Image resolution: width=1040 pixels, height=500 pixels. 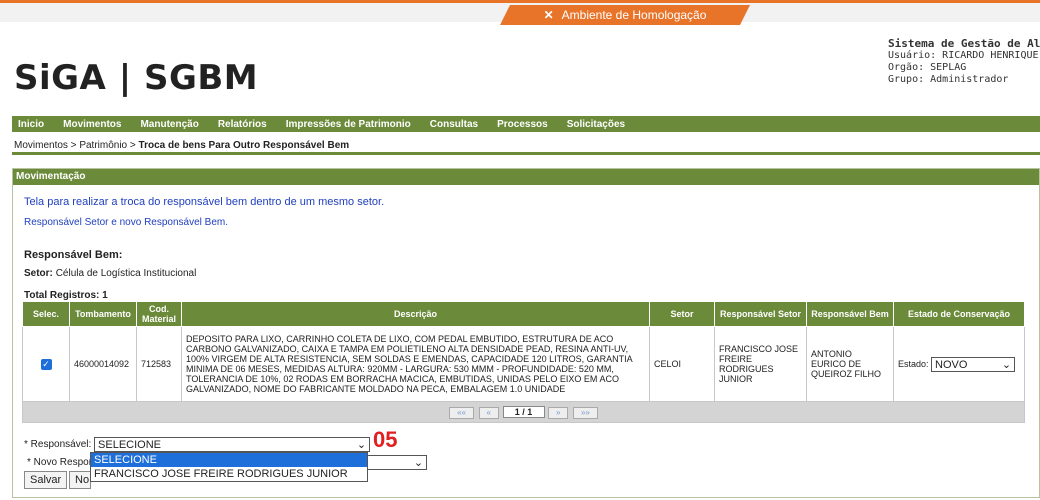 What do you see at coordinates (415, 314) in the screenshot?
I see `col-descricao: Descrição` at bounding box center [415, 314].